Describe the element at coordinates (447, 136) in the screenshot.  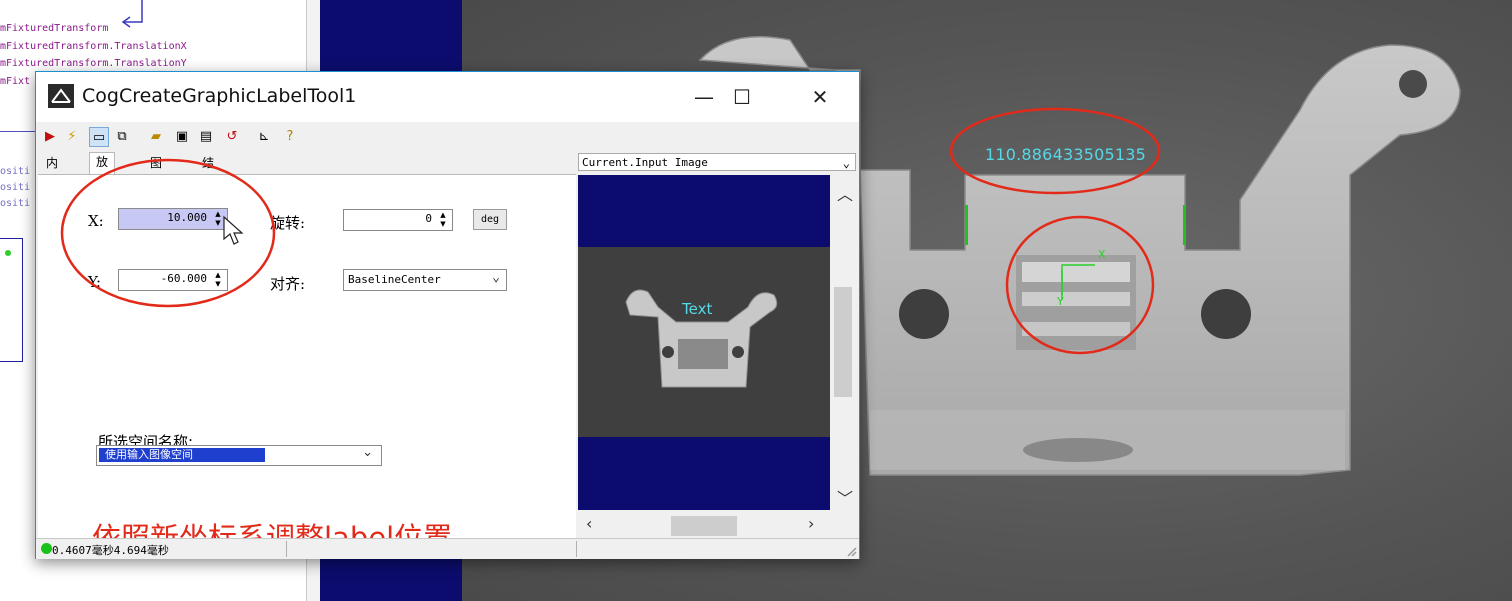
I see `tool-toolbar: ▶ ⚡ ▭ ⧉ ▰ ▣ ▤ ↺ ⊾ ?` at that location.